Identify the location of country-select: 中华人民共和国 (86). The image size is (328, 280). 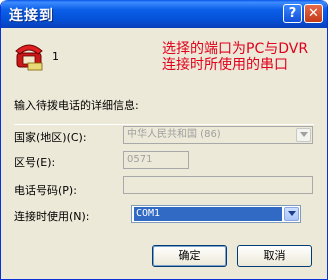
(218, 135).